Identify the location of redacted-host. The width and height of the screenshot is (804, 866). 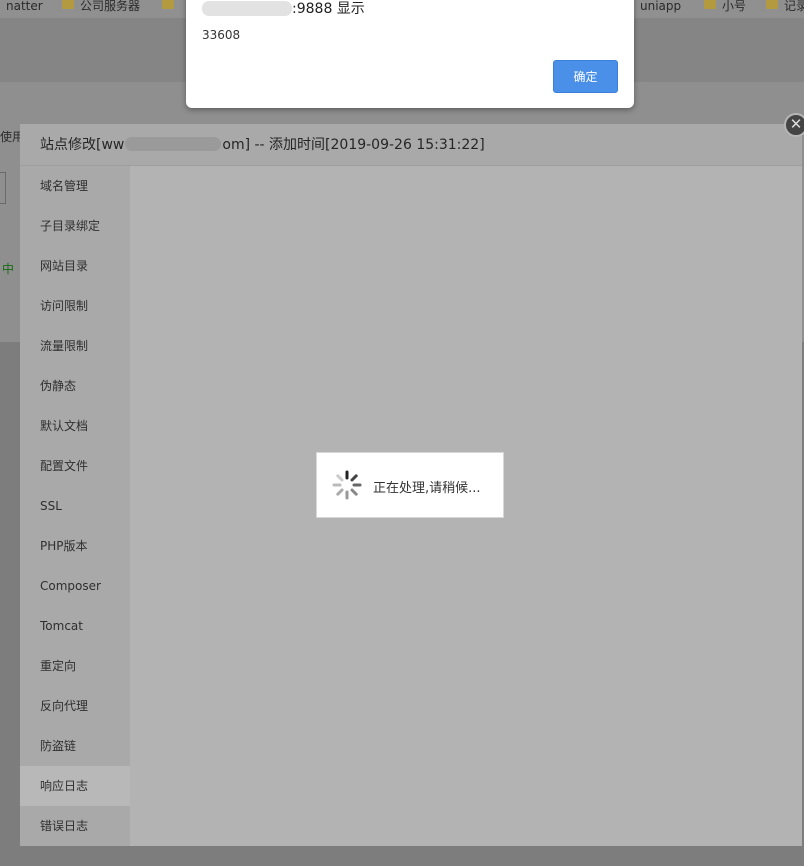
(247, 8).